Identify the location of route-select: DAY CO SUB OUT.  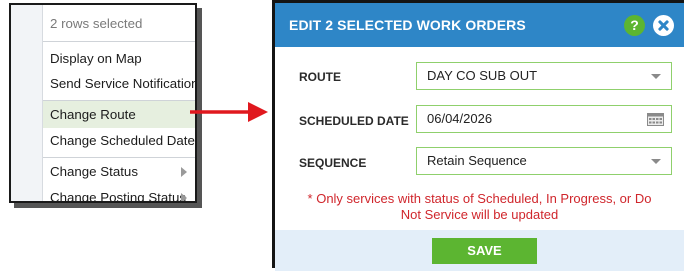
(544, 76).